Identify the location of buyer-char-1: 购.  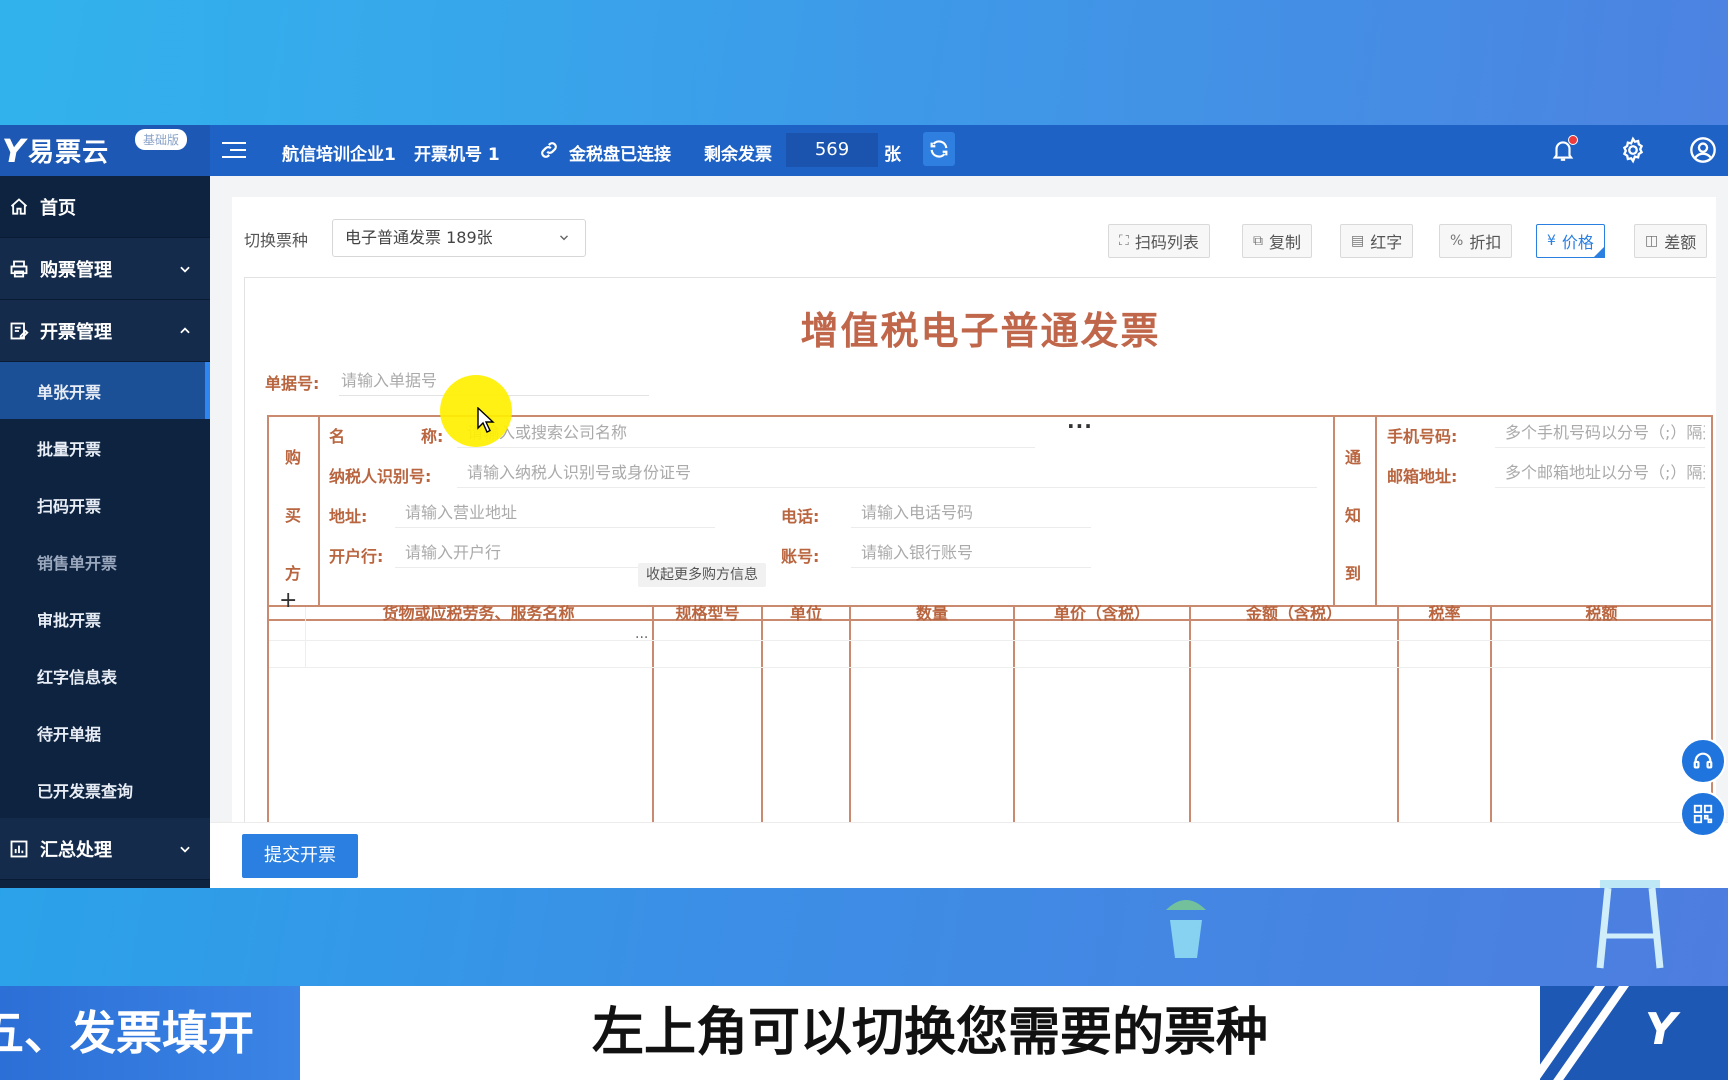
(293, 457).